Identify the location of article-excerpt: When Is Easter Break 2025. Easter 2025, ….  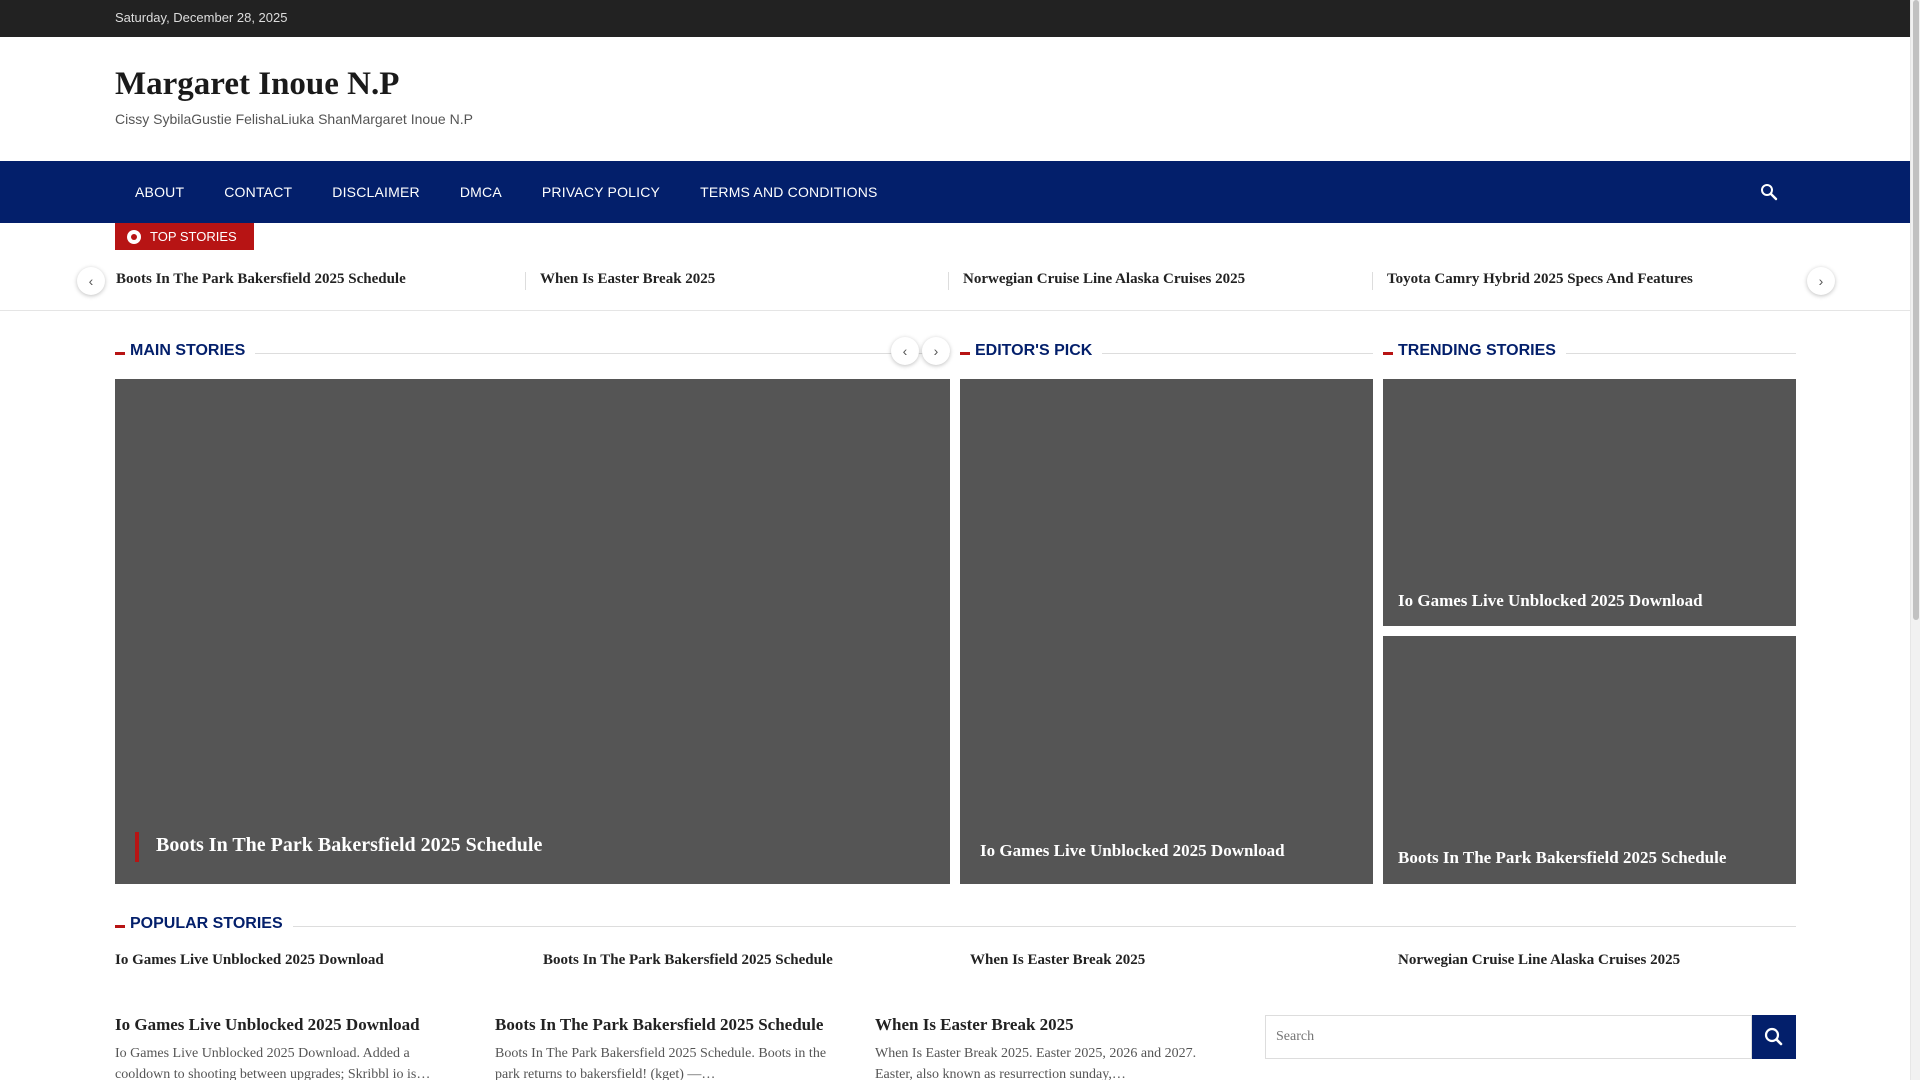
(1036, 1063).